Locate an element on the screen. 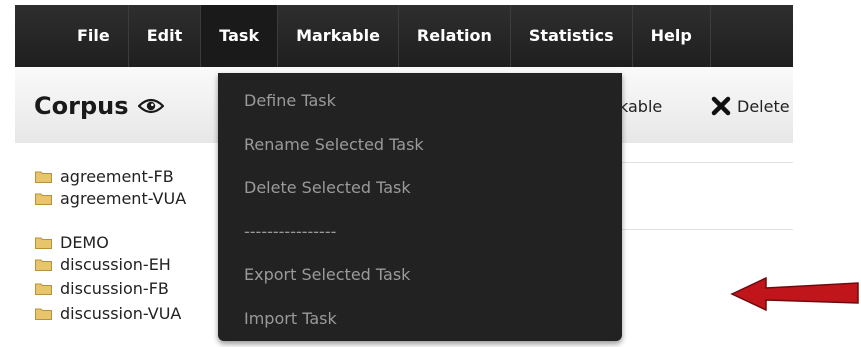 This screenshot has width=861, height=347. red-arrow-icon is located at coordinates (794, 294).